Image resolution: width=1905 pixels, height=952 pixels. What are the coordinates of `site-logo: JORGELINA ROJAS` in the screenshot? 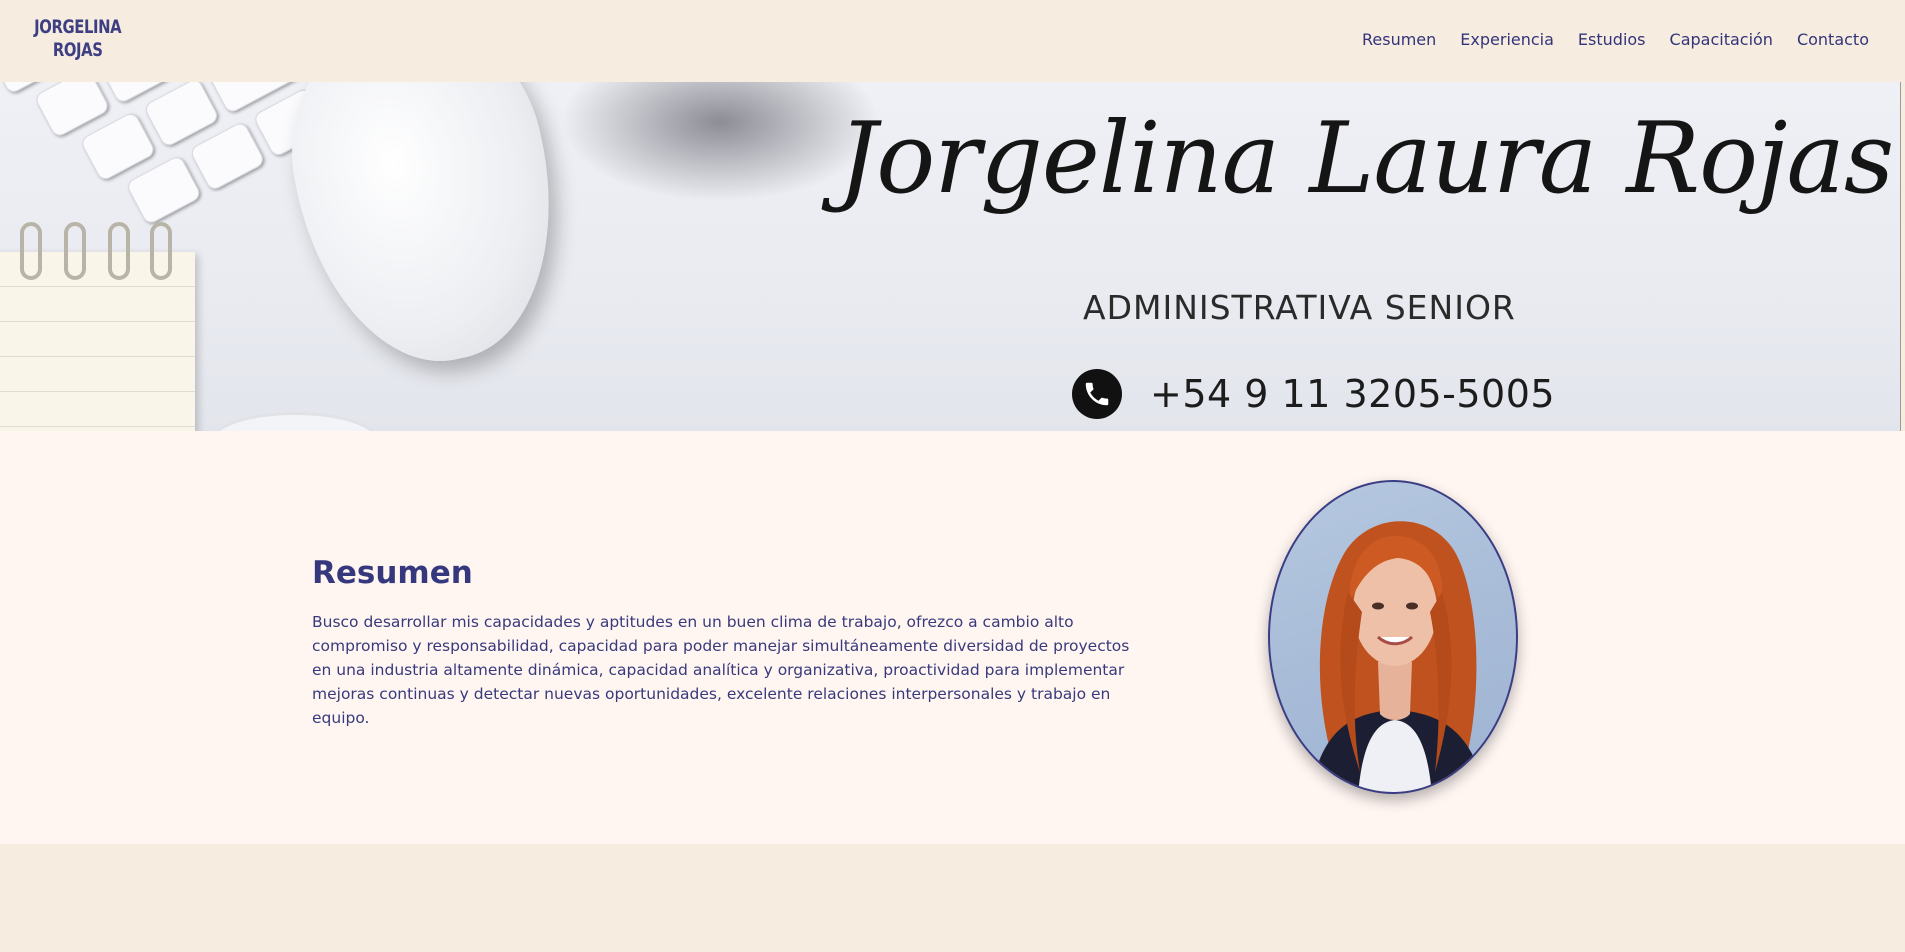 It's located at (78, 39).